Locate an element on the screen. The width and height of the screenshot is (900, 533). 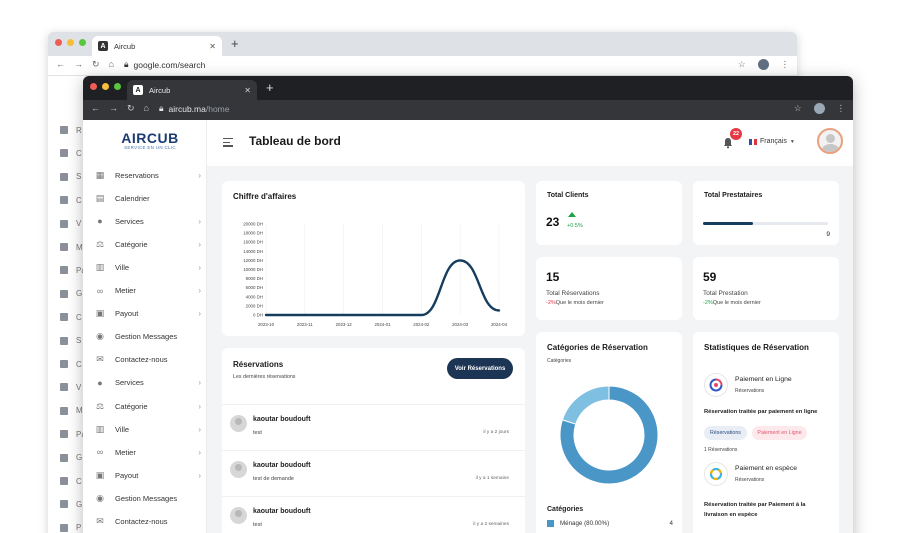
sidebar-item-label: Services is located at coordinates (129, 383).